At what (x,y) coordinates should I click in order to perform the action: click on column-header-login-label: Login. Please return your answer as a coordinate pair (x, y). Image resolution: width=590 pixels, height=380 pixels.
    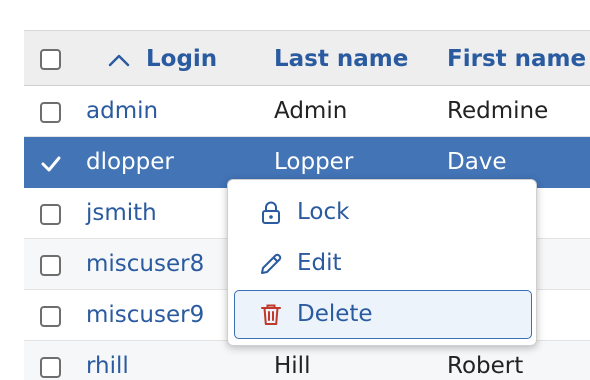
    Looking at the image, I should click on (182, 59).